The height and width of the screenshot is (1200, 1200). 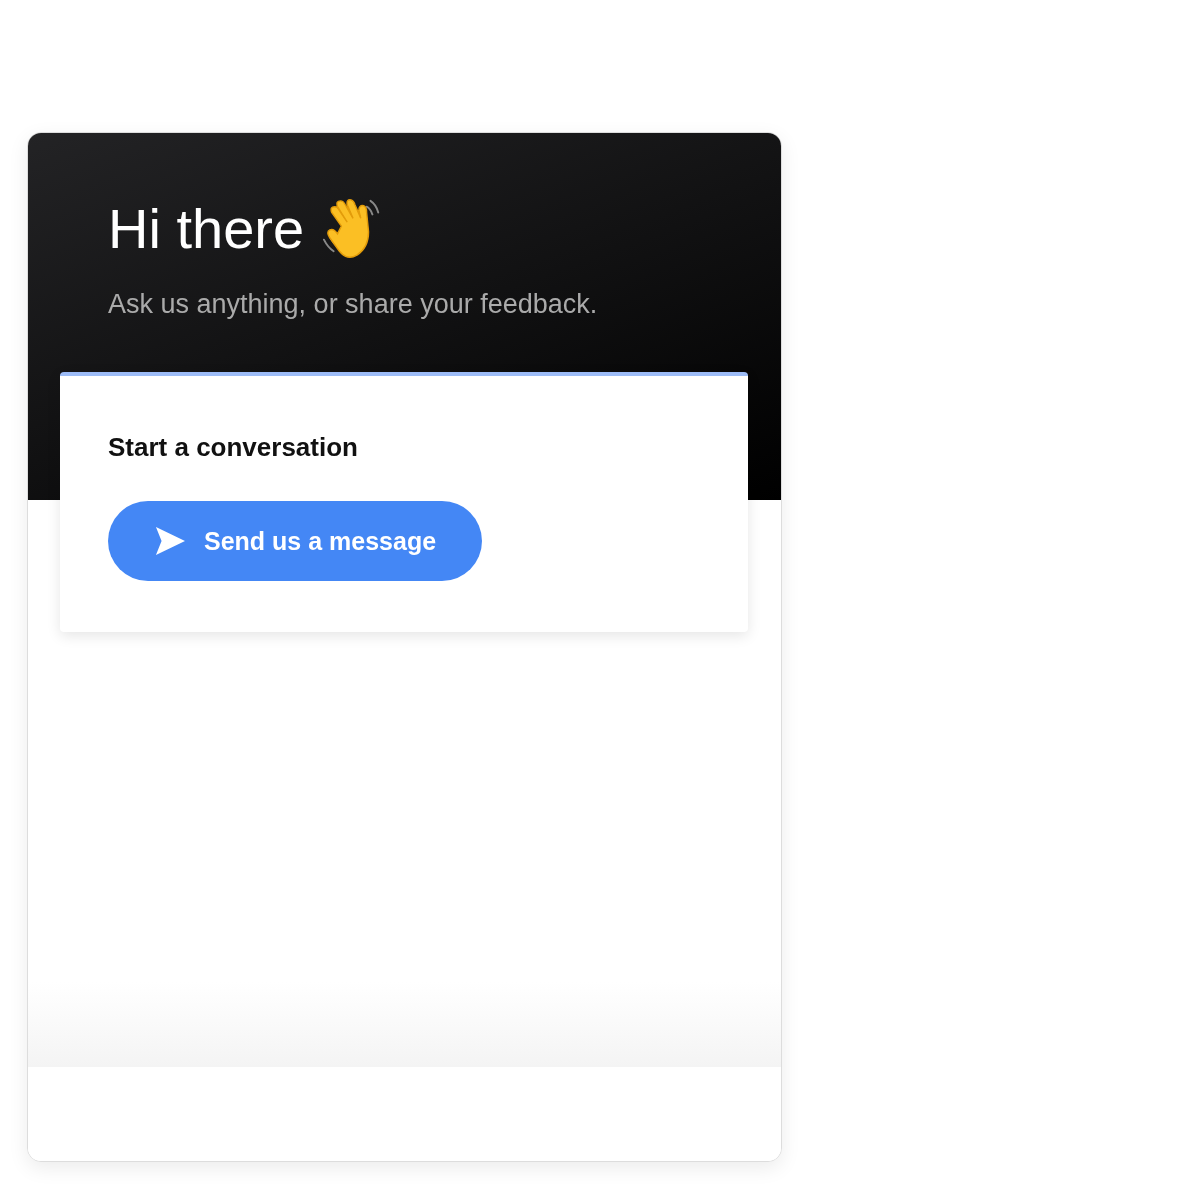 I want to click on greeting-subtitle: Ask us anything, or share your feedback., so click(x=353, y=304).